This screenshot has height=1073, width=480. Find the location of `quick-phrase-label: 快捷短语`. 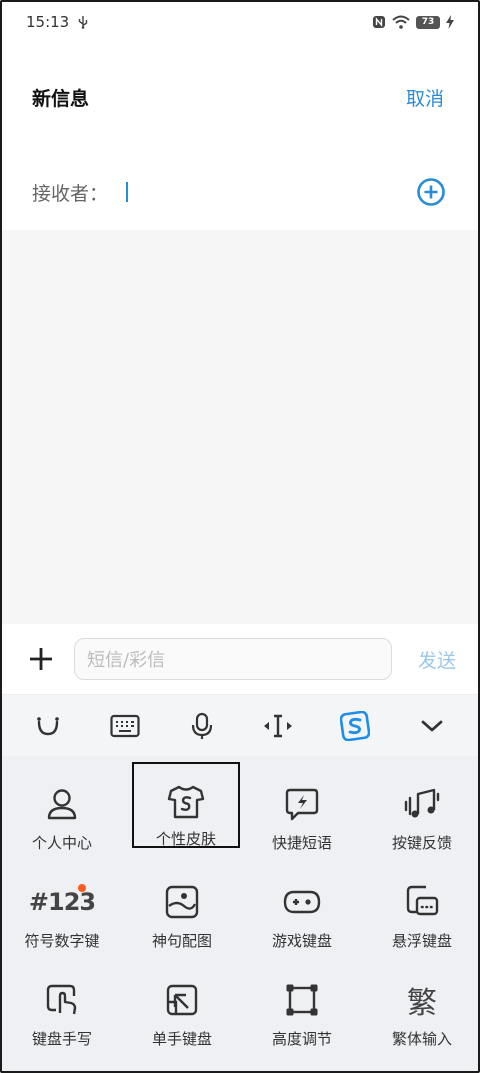

quick-phrase-label: 快捷短语 is located at coordinates (301, 843).